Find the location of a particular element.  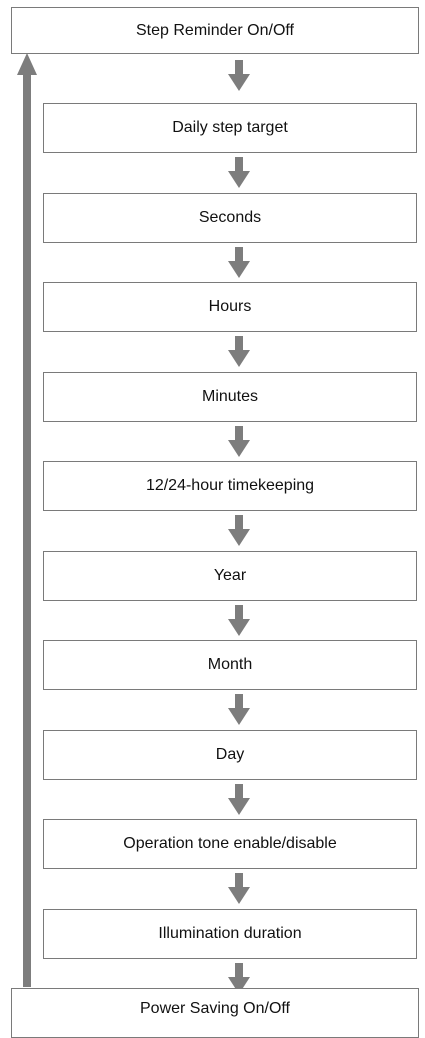

step-label: Minutes is located at coordinates (230, 396).